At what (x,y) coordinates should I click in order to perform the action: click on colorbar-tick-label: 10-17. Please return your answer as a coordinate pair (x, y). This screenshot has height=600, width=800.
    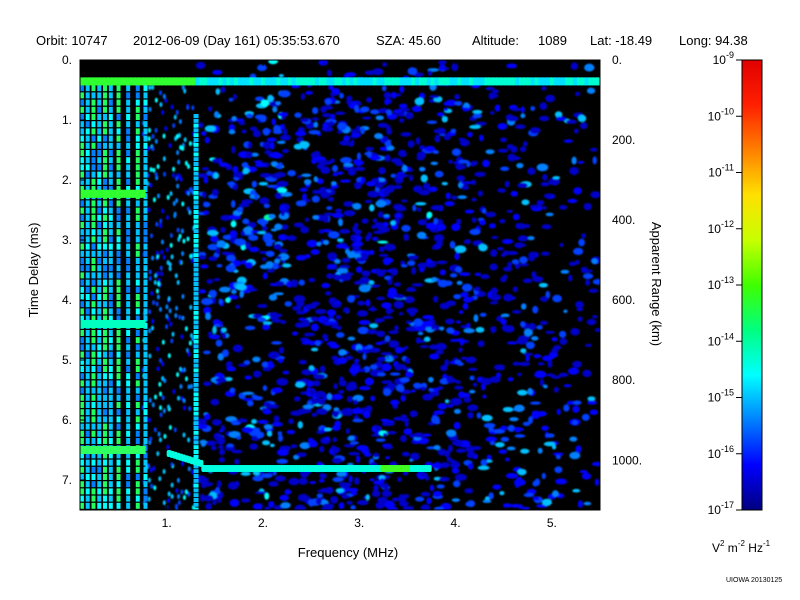
    Looking at the image, I should click on (721, 508).